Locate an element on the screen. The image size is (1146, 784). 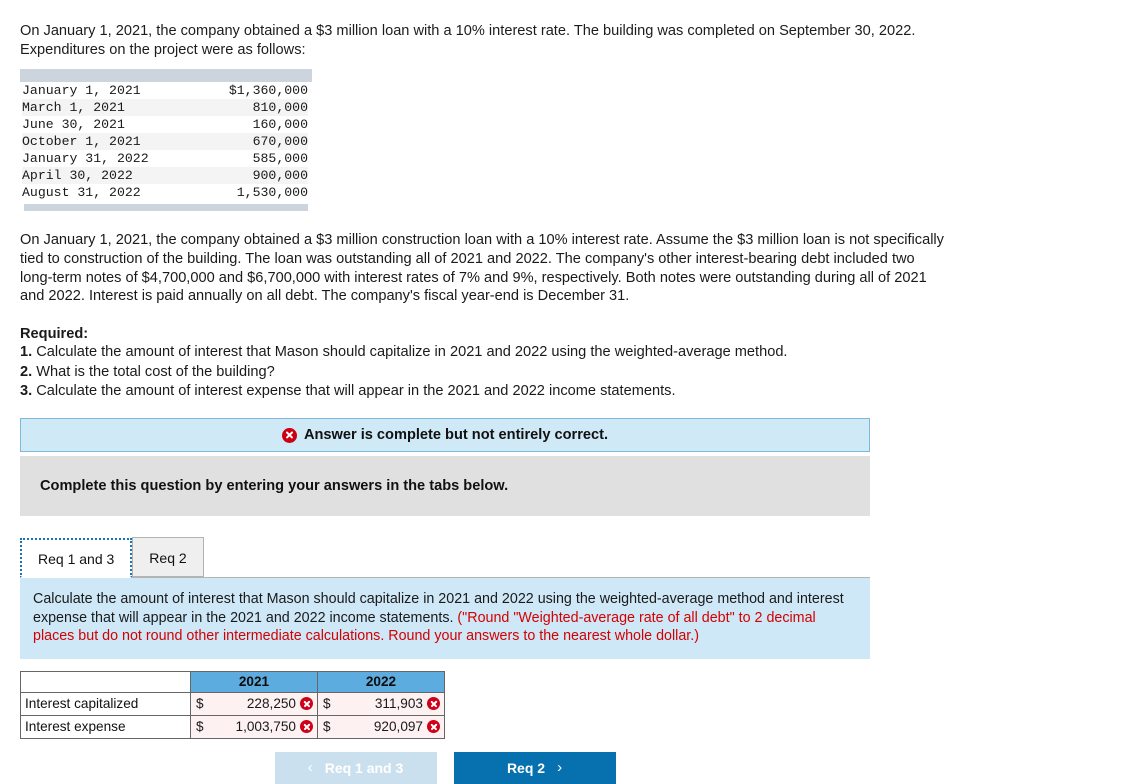
column-header-2022: 2022 is located at coordinates (381, 681).